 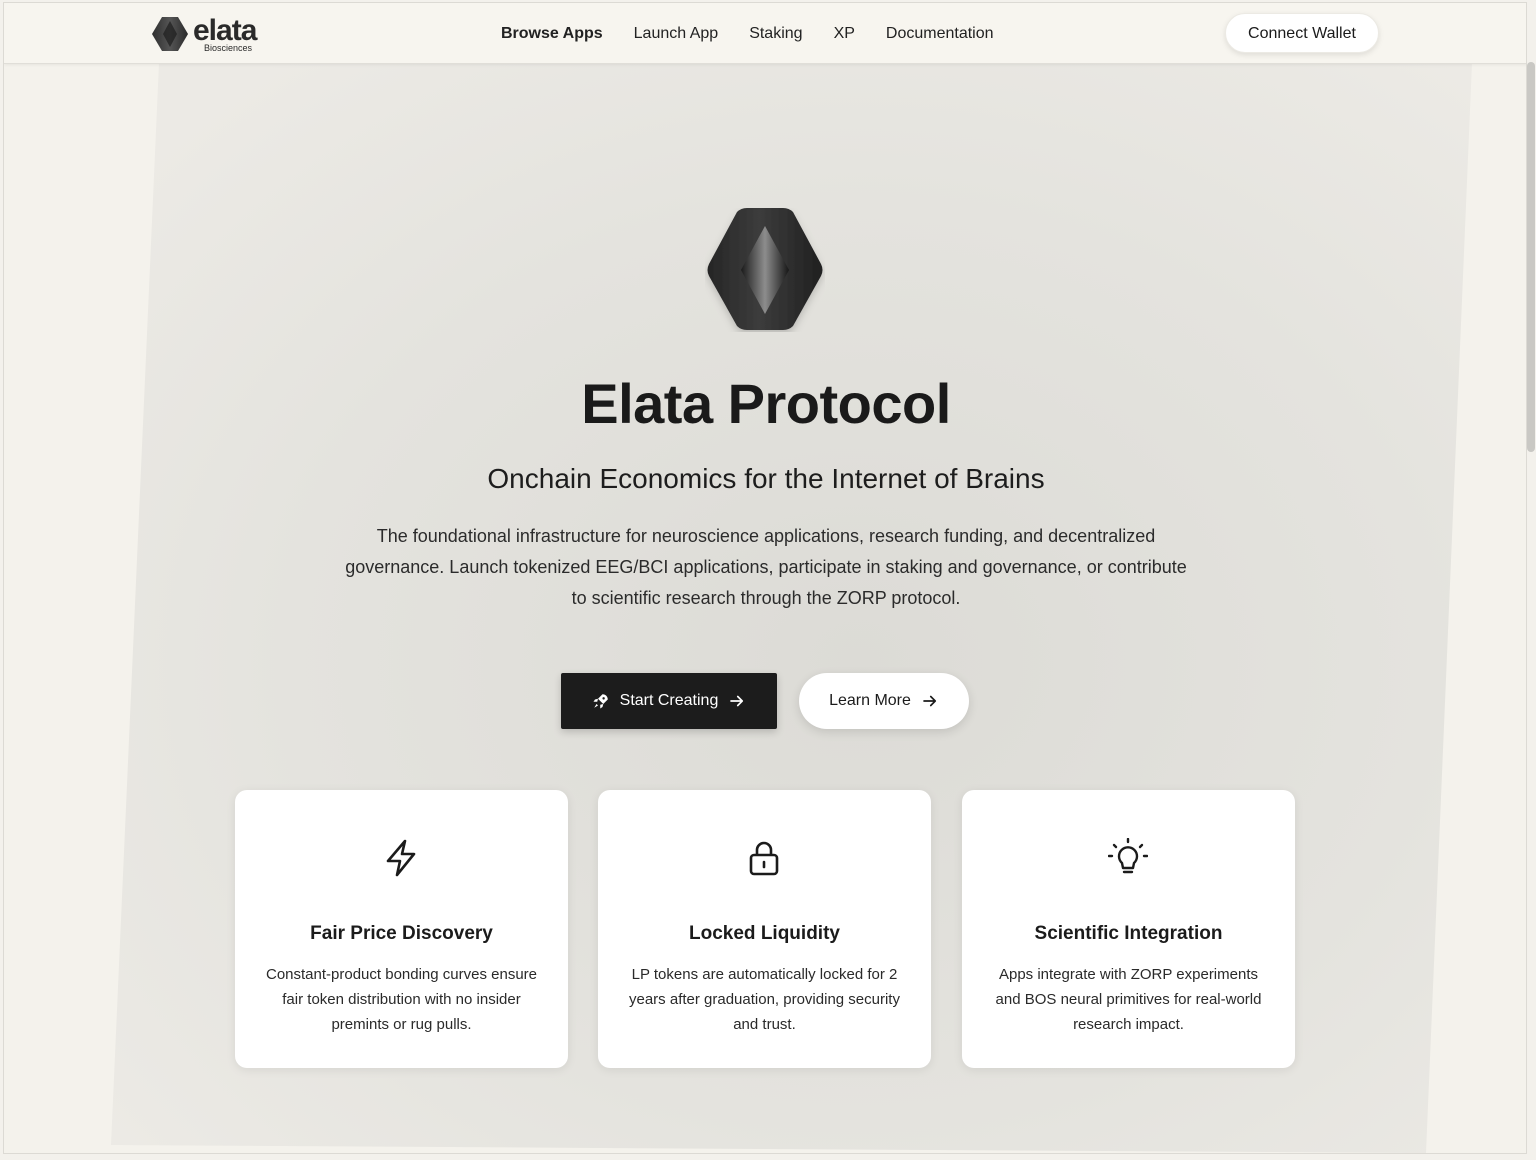 I want to click on page-scrollbar, so click(x=1531, y=257).